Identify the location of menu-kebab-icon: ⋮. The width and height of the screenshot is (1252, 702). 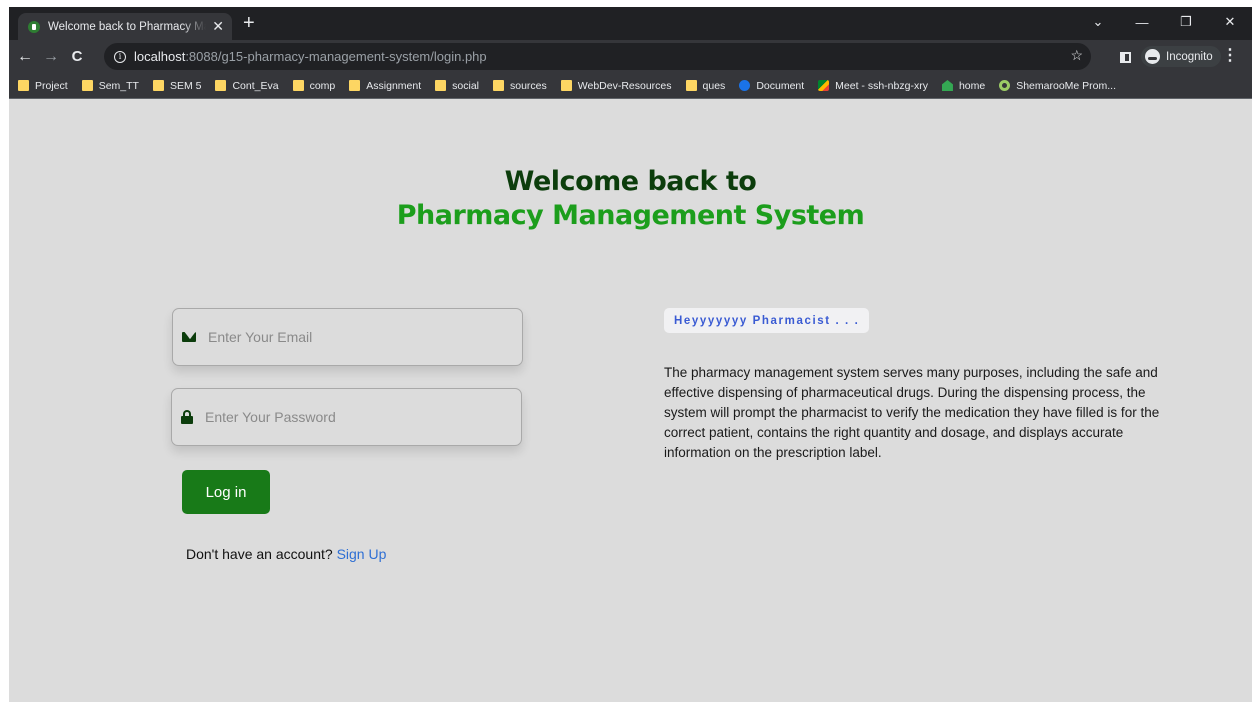
(1230, 56).